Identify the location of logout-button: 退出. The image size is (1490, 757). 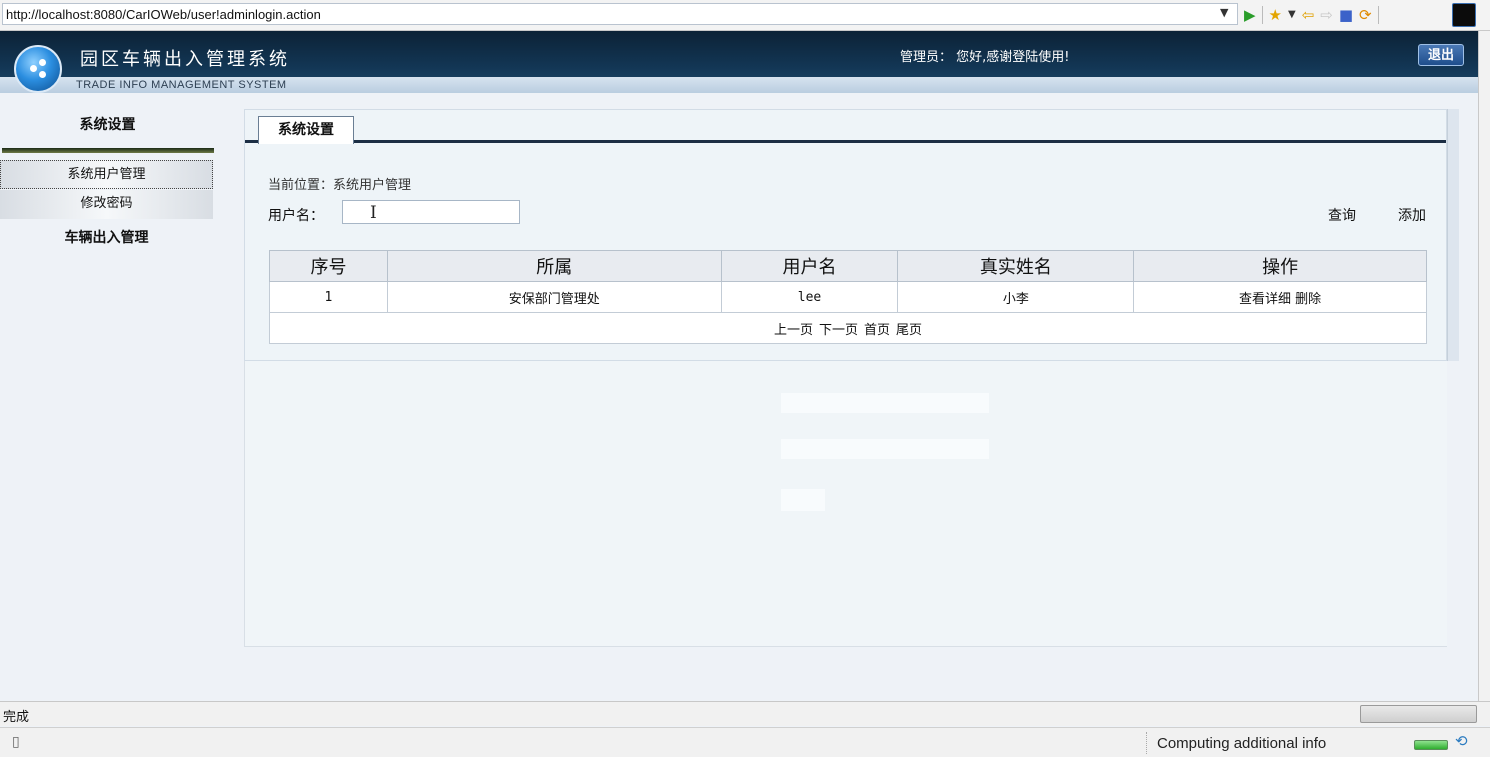
(1441, 55).